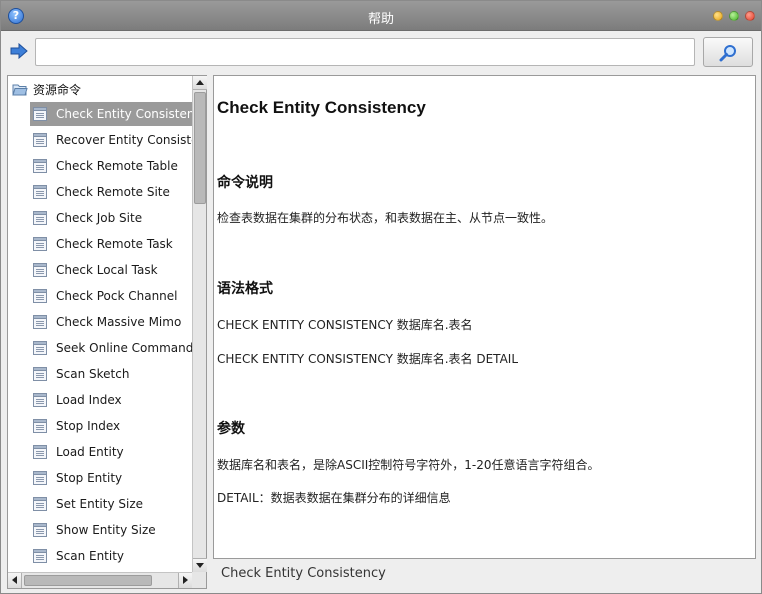 This screenshot has height=594, width=762. I want to click on tree-item: Scan Sketch, so click(111, 374).